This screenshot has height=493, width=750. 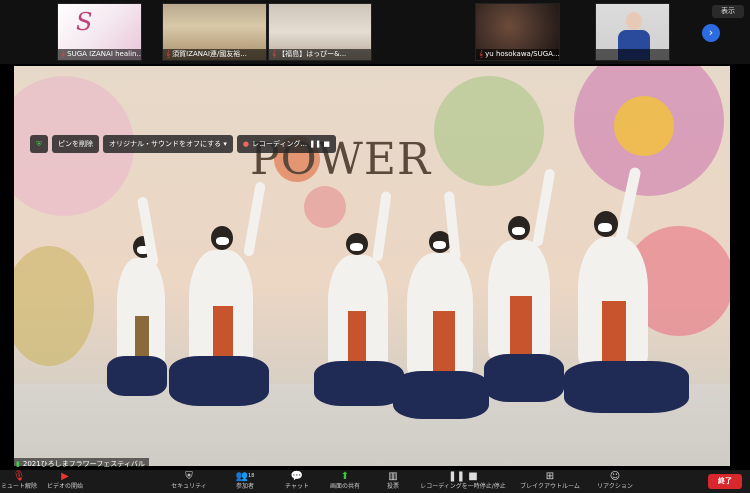 I want to click on signal-bars-icon: ▮, so click(x=18, y=464).